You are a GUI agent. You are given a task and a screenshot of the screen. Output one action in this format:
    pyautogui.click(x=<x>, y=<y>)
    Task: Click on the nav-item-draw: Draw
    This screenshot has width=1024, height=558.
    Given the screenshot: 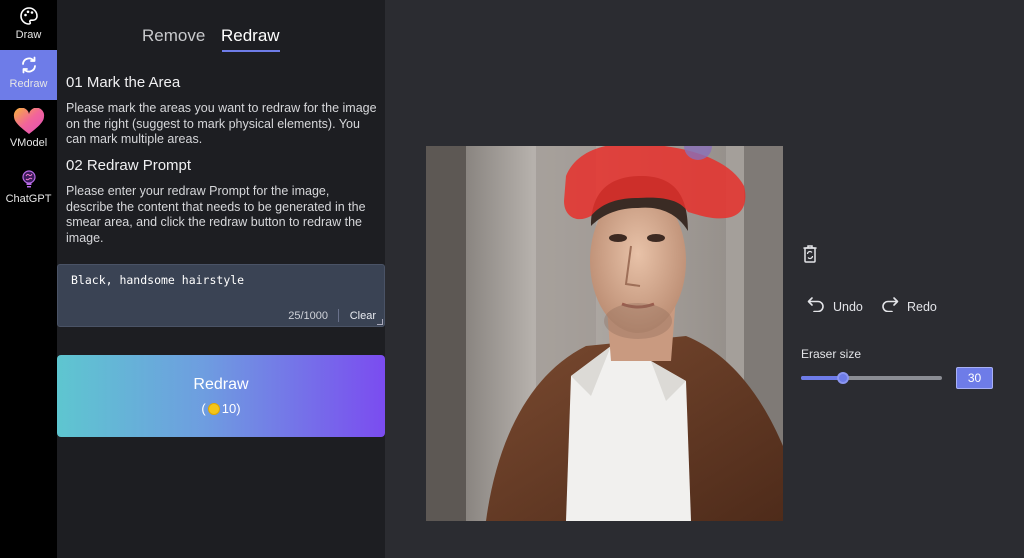 What is the action you would take?
    pyautogui.click(x=28, y=26)
    